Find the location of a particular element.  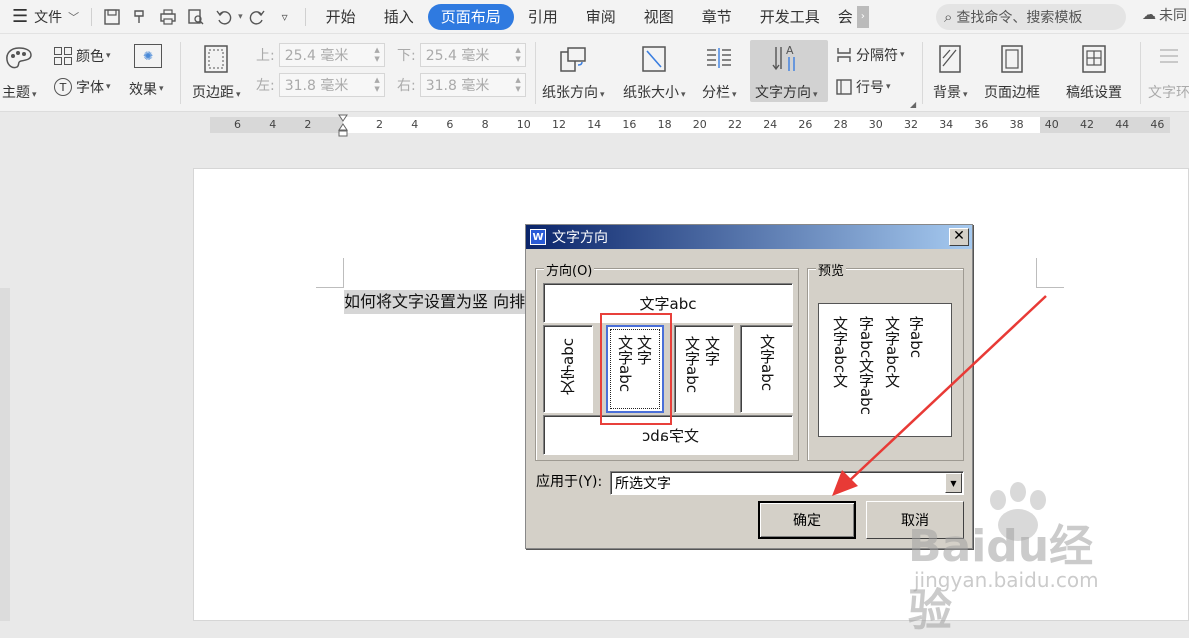

columns-button: 分栏 ▾ is located at coordinates (719, 72).